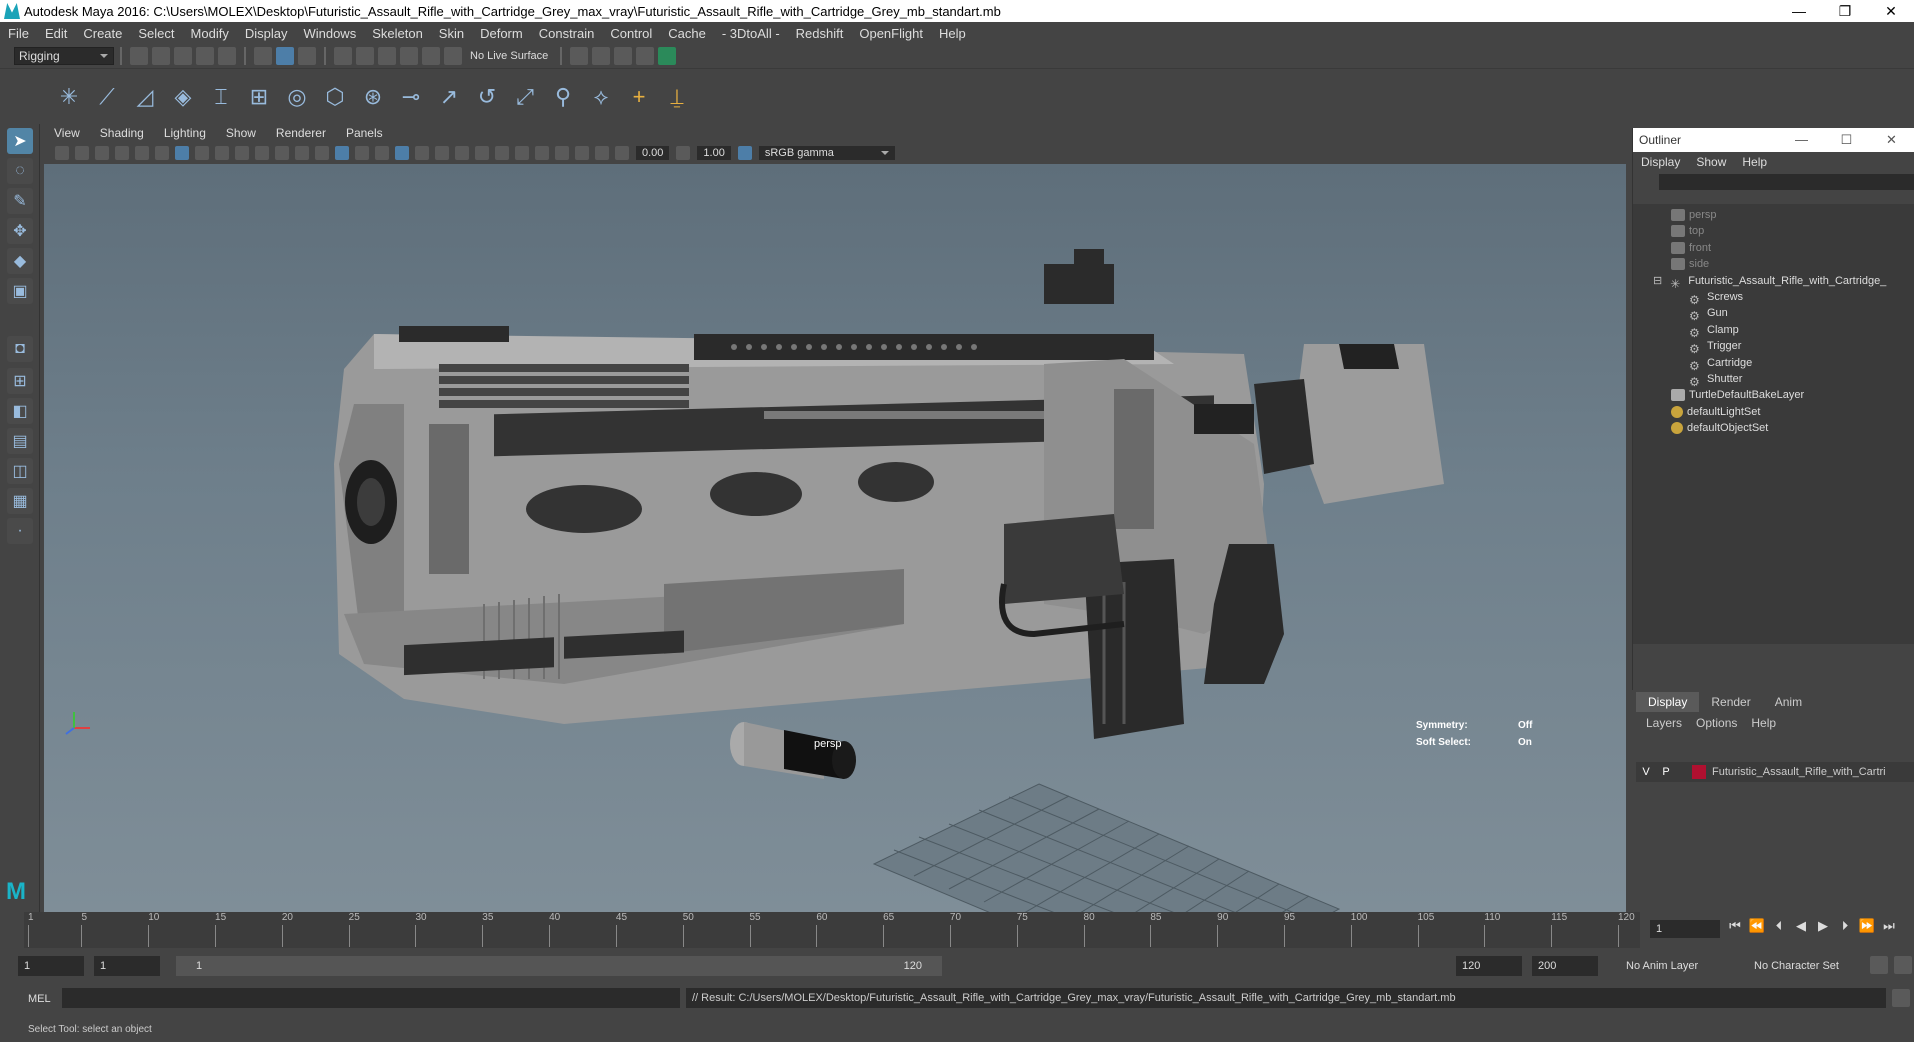 This screenshot has width=1914, height=1042. What do you see at coordinates (1730, 702) in the screenshot?
I see `layer-tab-render: Render` at bounding box center [1730, 702].